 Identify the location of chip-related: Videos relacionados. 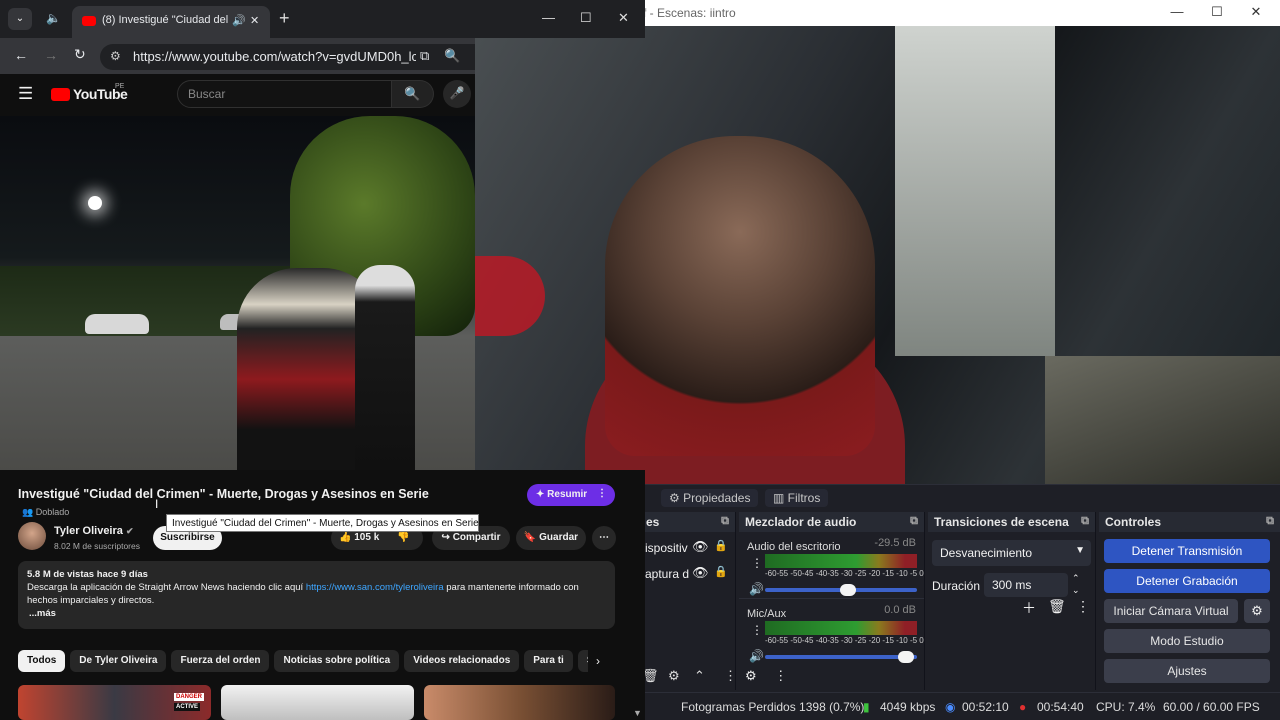
(462, 661).